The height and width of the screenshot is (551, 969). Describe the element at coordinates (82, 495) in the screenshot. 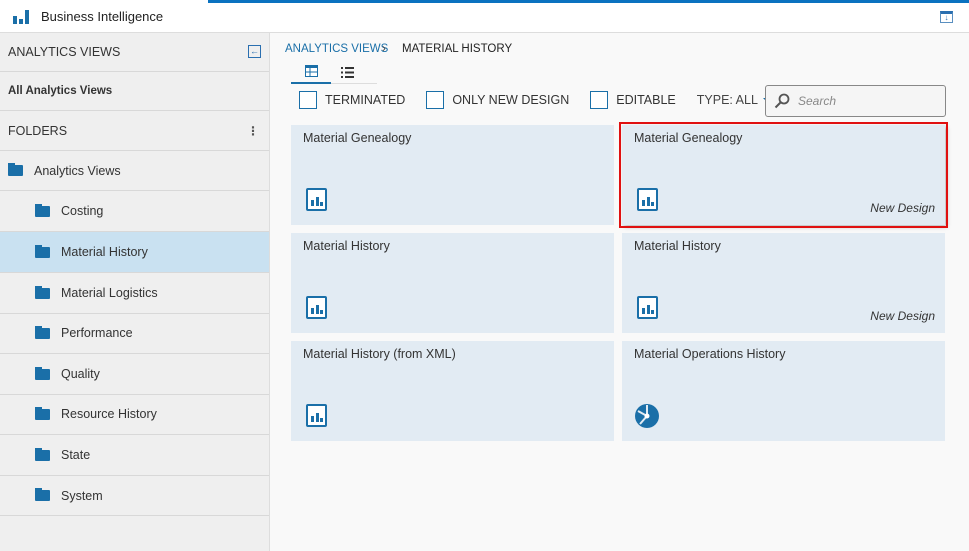

I see `folder-label: System` at that location.